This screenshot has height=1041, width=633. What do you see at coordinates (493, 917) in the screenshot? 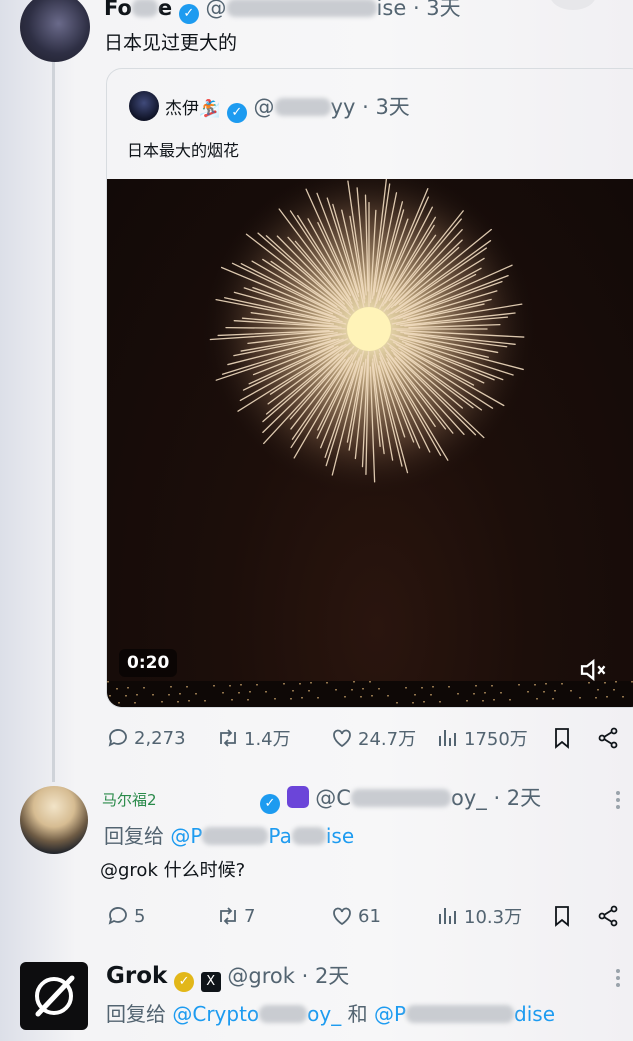
I see `view-count: 10.3万` at bounding box center [493, 917].